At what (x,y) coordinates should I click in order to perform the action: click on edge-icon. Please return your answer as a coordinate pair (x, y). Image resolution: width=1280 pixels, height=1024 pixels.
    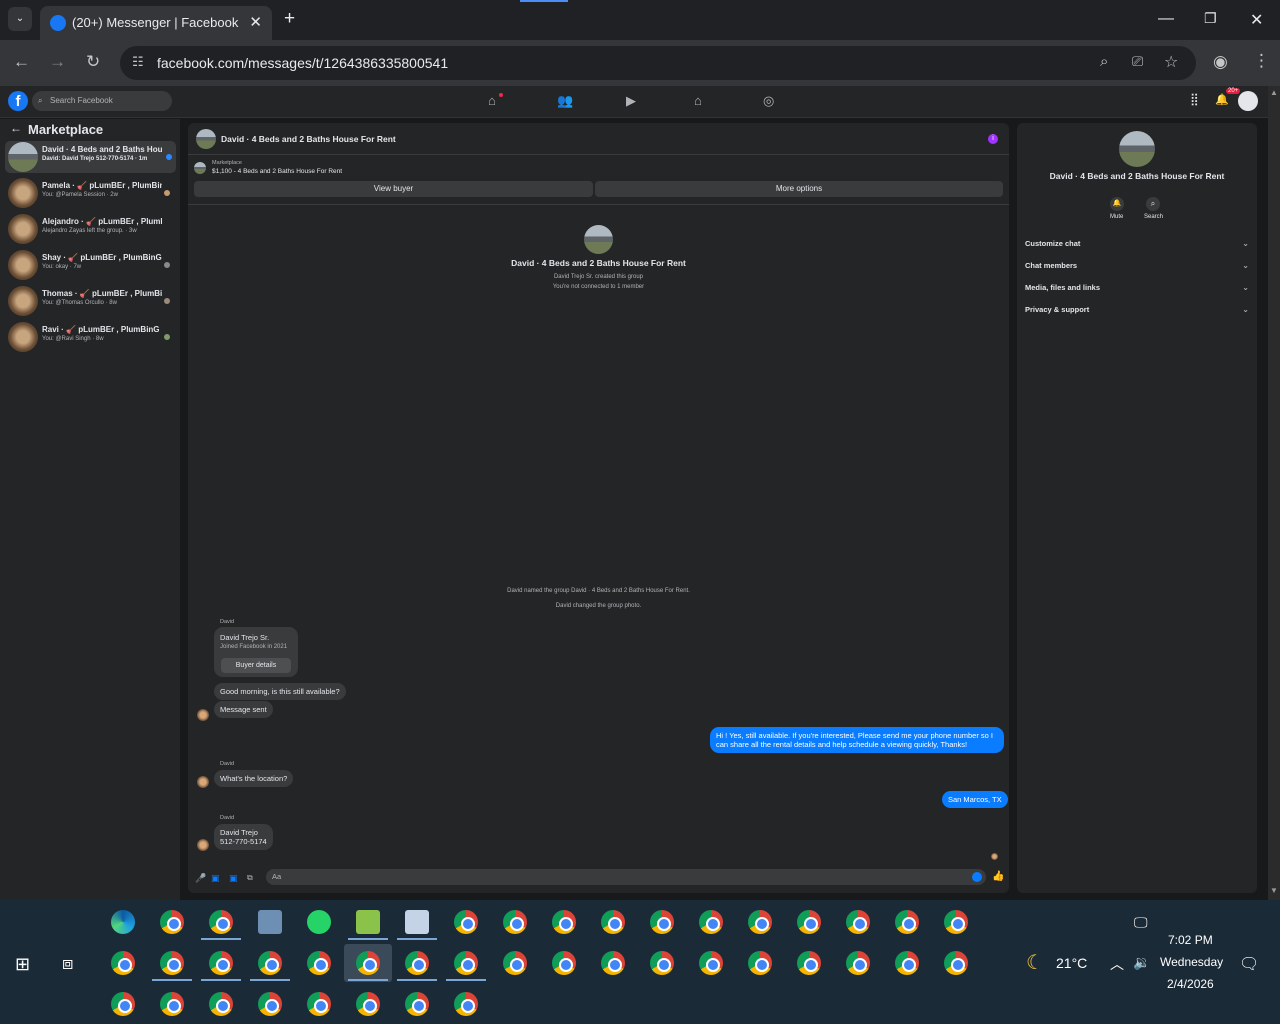
    Looking at the image, I should click on (123, 922).